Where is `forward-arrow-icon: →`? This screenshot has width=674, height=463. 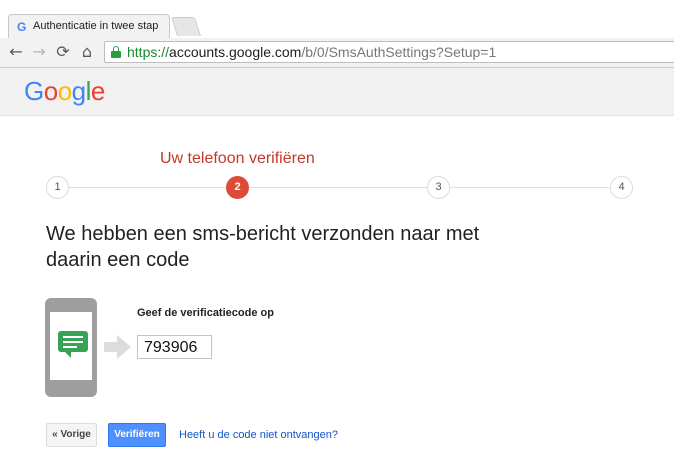
forward-arrow-icon: → is located at coordinates (39, 52).